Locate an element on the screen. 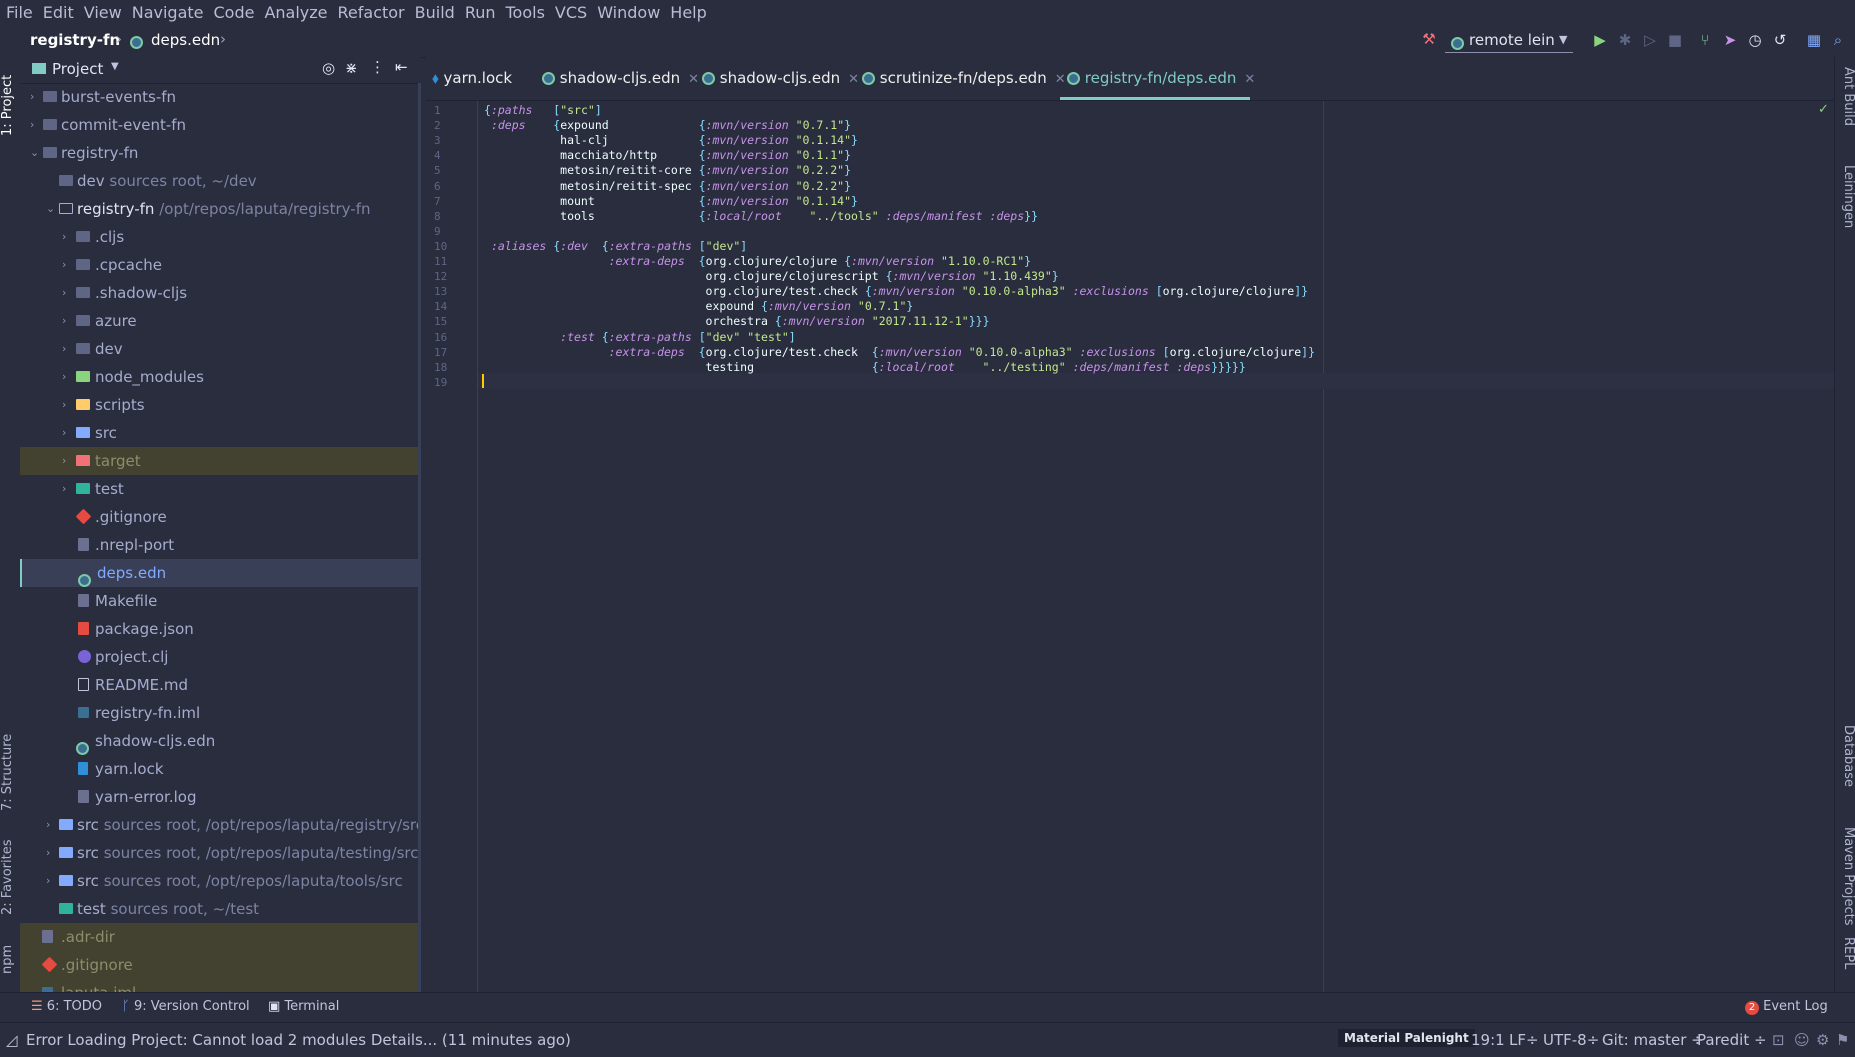 The image size is (1855, 1057). tree-item: › target is located at coordinates (220, 461).